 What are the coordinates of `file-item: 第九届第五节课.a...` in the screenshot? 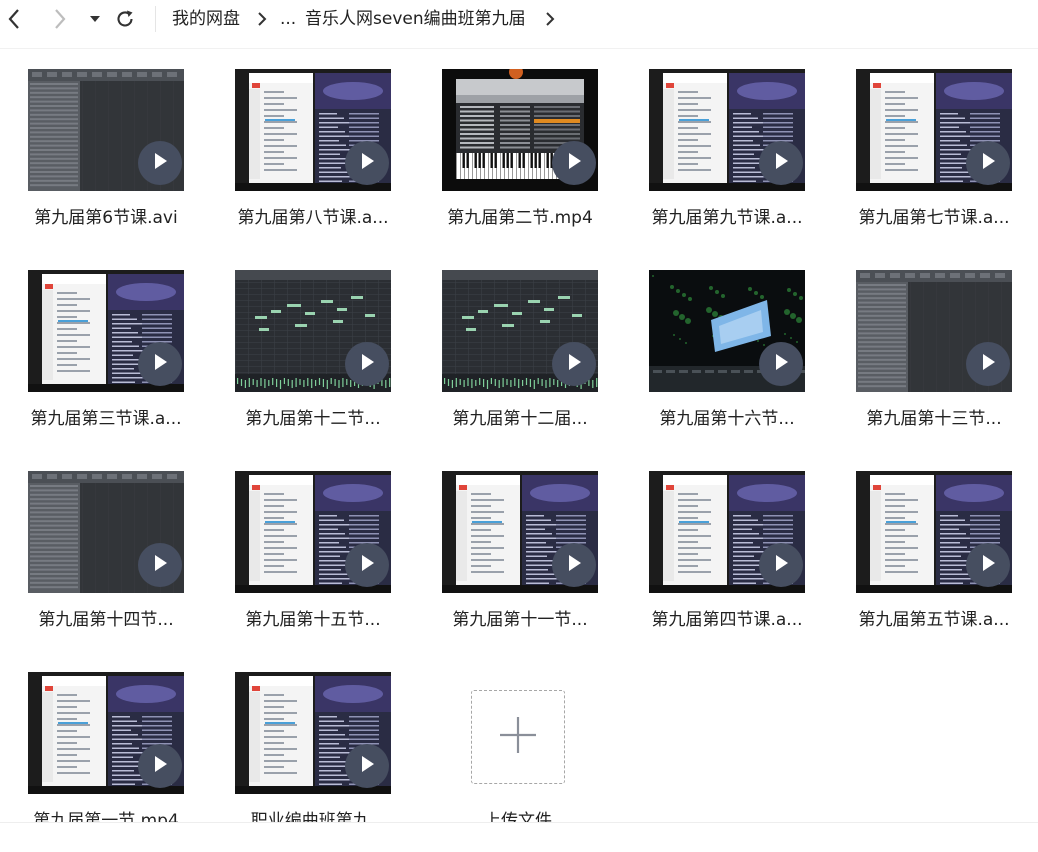 It's located at (931, 561).